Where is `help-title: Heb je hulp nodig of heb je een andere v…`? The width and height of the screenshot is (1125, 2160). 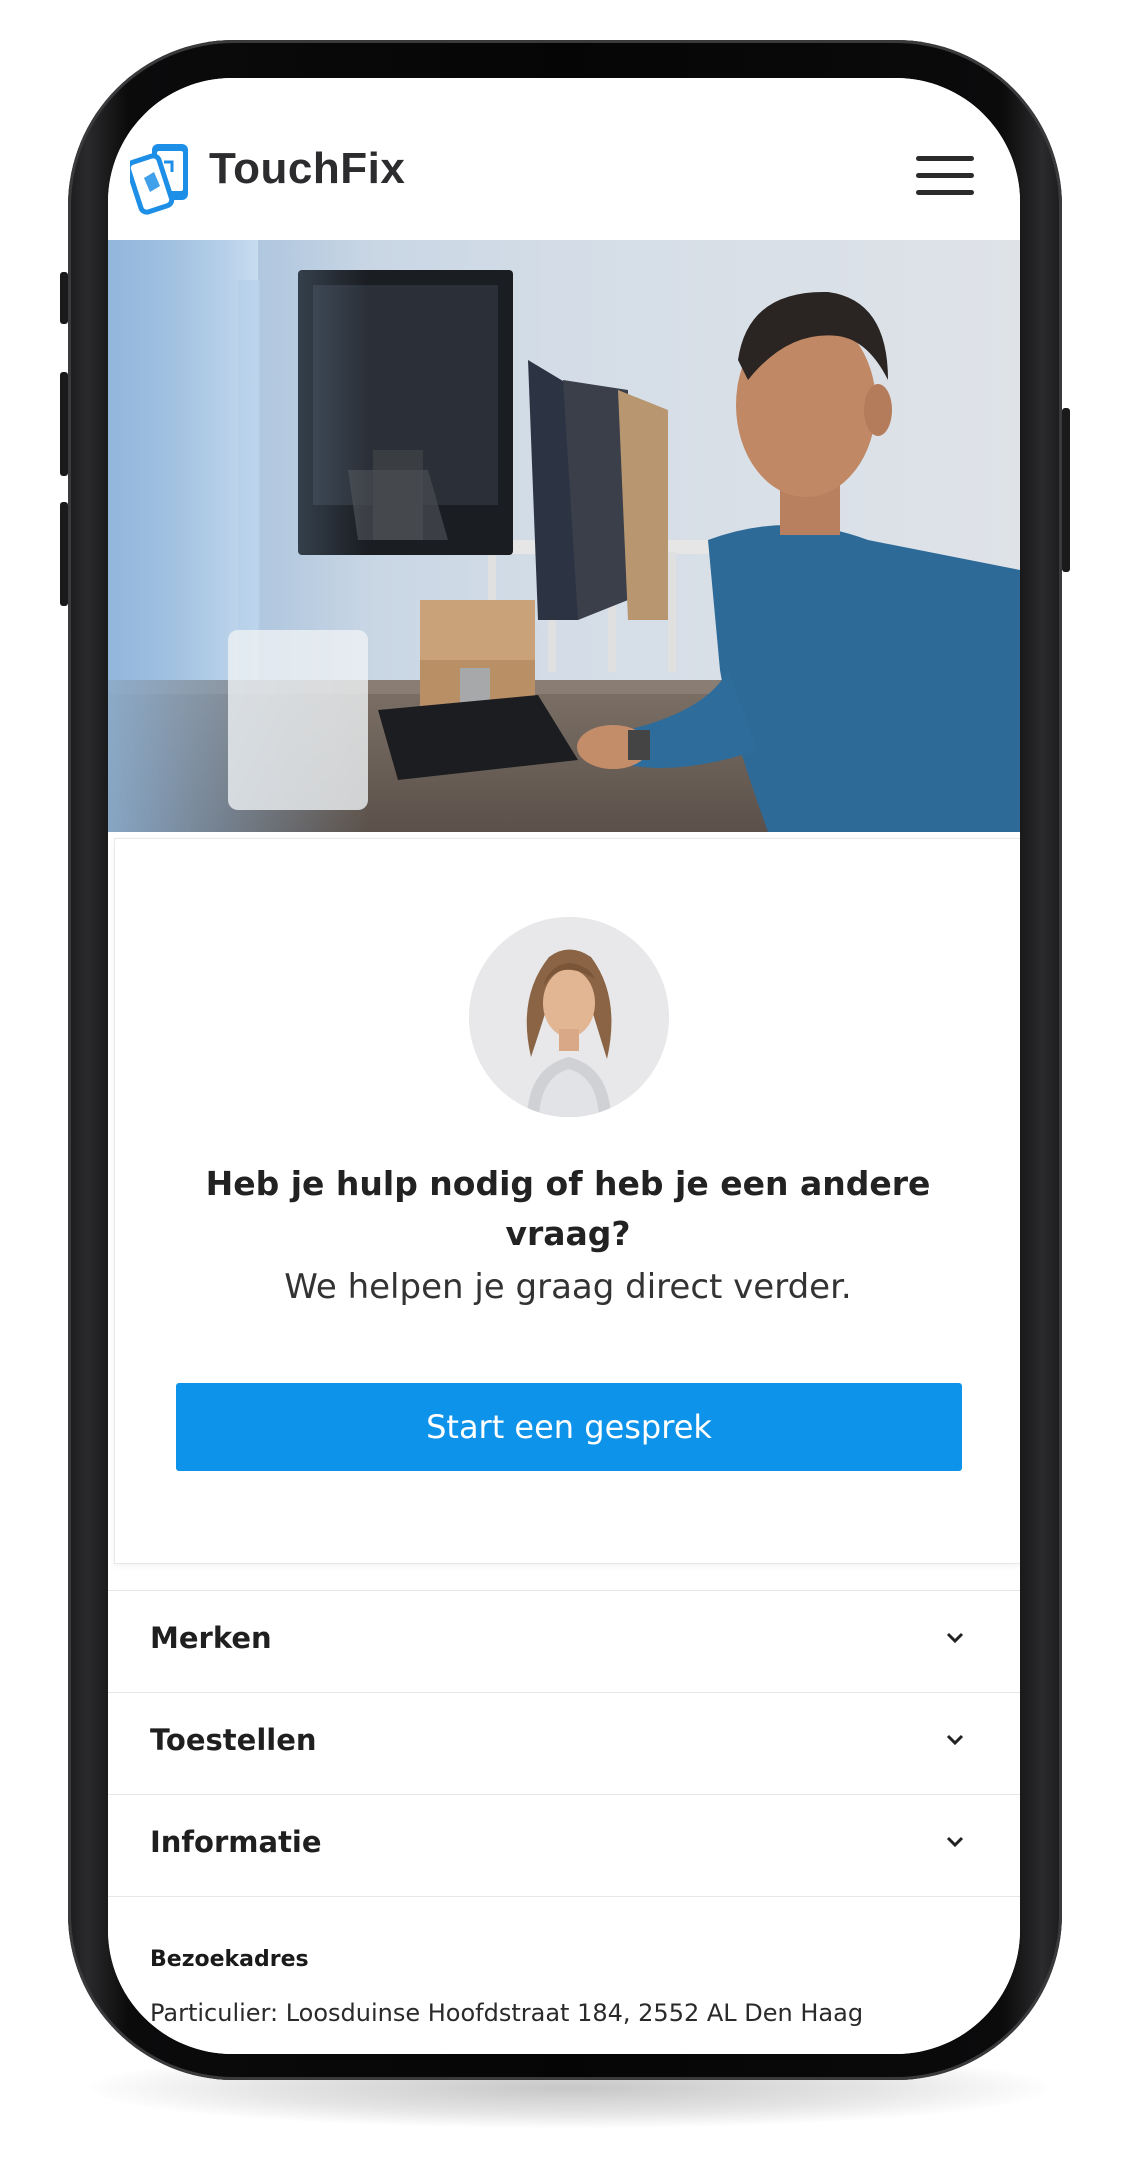 help-title: Heb je hulp nodig of heb je een andere v… is located at coordinates (568, 1208).